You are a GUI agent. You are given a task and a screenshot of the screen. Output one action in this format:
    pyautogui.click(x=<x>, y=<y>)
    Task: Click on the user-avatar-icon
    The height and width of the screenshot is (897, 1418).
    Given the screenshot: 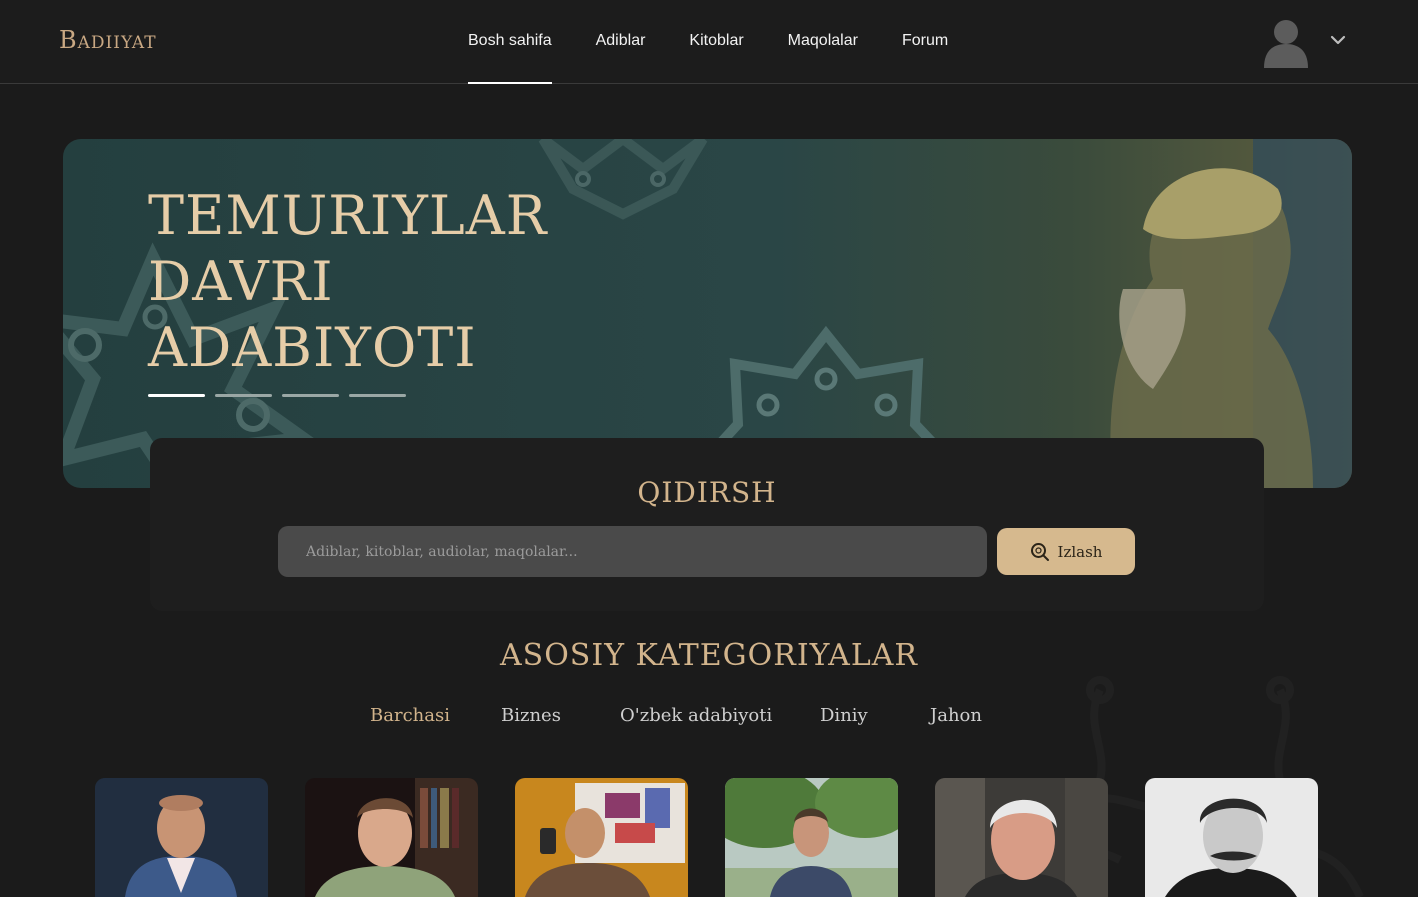 What is the action you would take?
    pyautogui.click(x=1286, y=42)
    